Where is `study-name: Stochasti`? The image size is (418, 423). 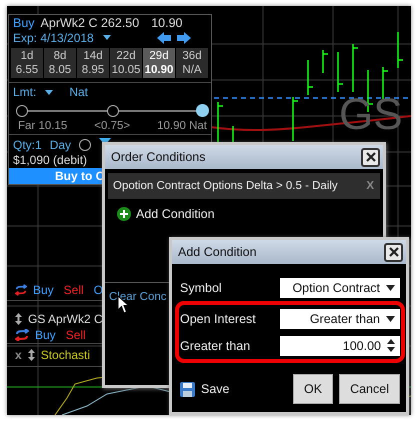 study-name: Stochasti is located at coordinates (65, 355).